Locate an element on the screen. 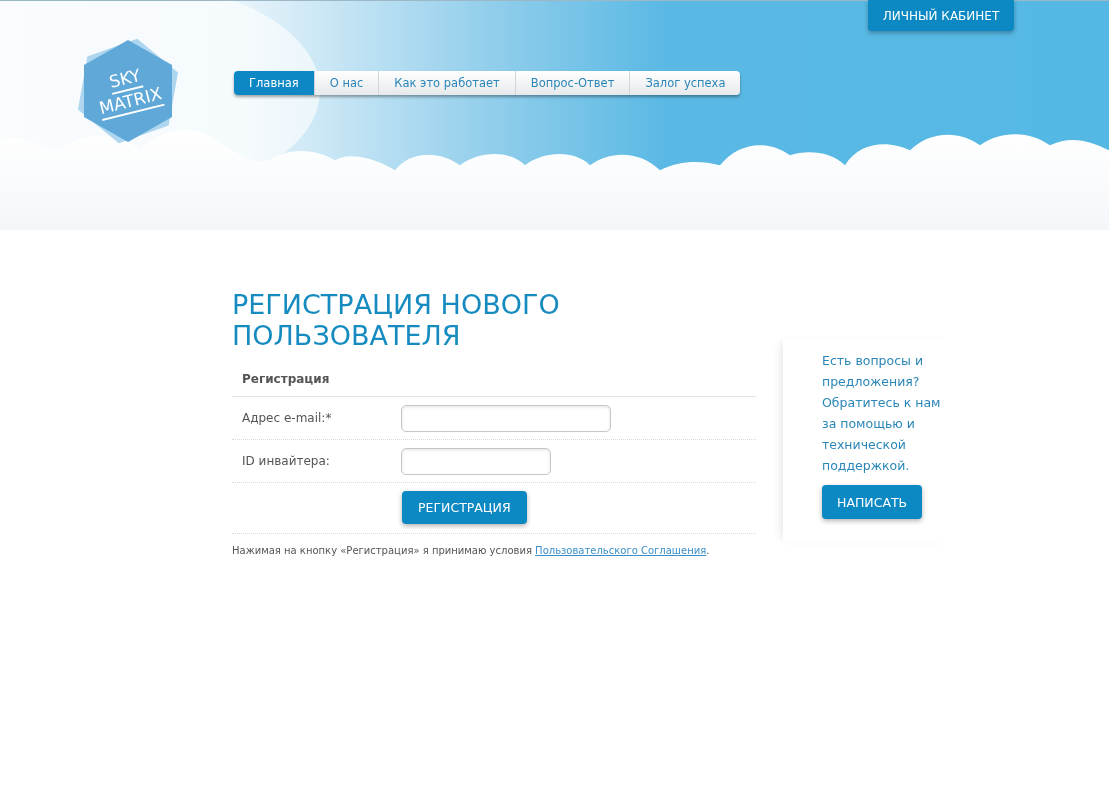 Image resolution: width=1109 pixels, height=795 pixels. nav-tab: Вопрос-Ответ is located at coordinates (572, 83).